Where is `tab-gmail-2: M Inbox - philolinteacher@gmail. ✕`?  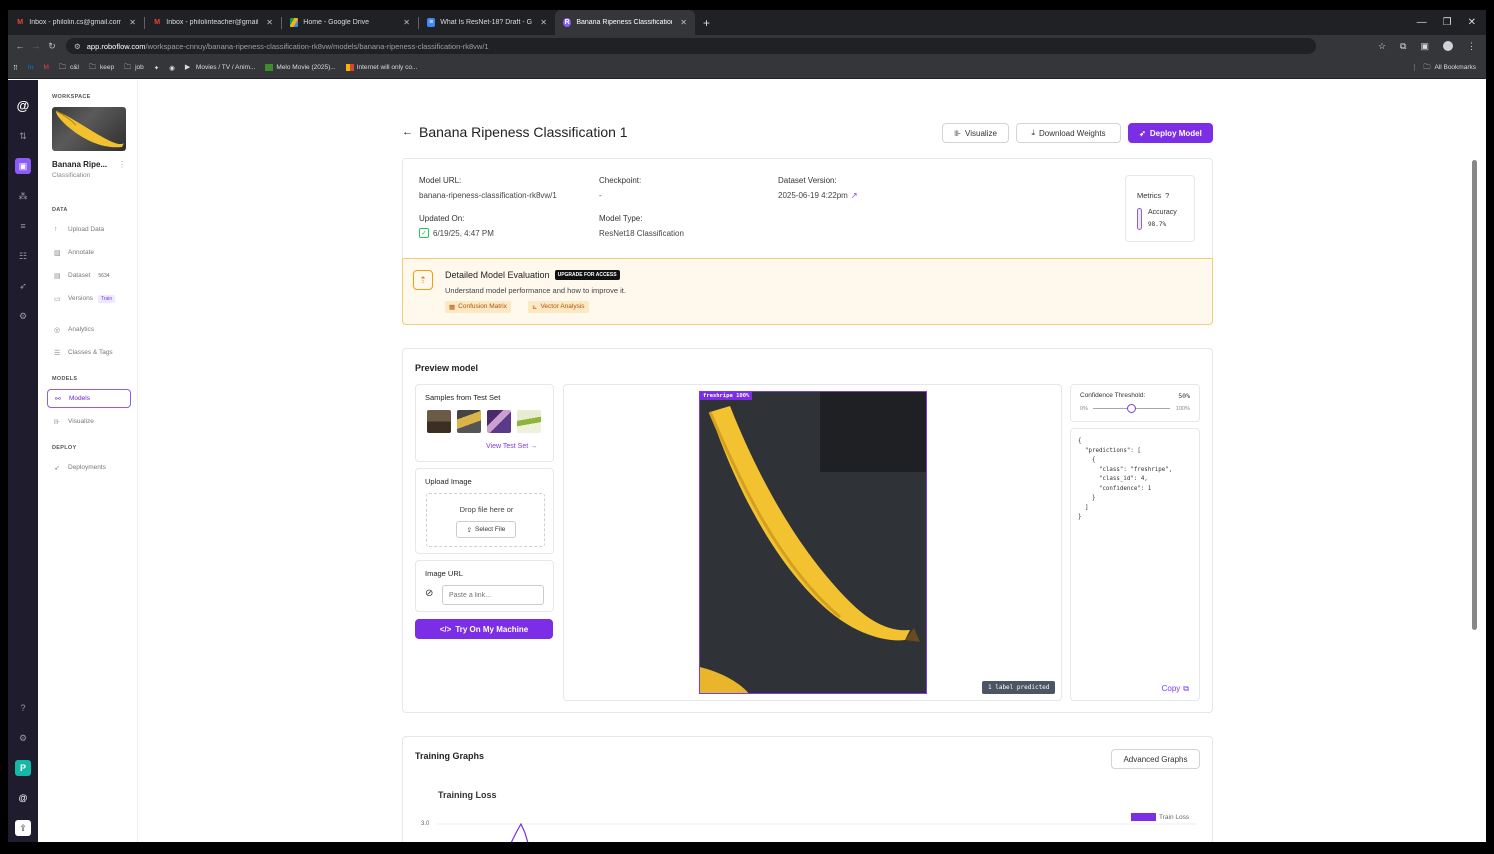
tab-gmail-2: M Inbox - philolinteacher@gmail. ✕ is located at coordinates (213, 22).